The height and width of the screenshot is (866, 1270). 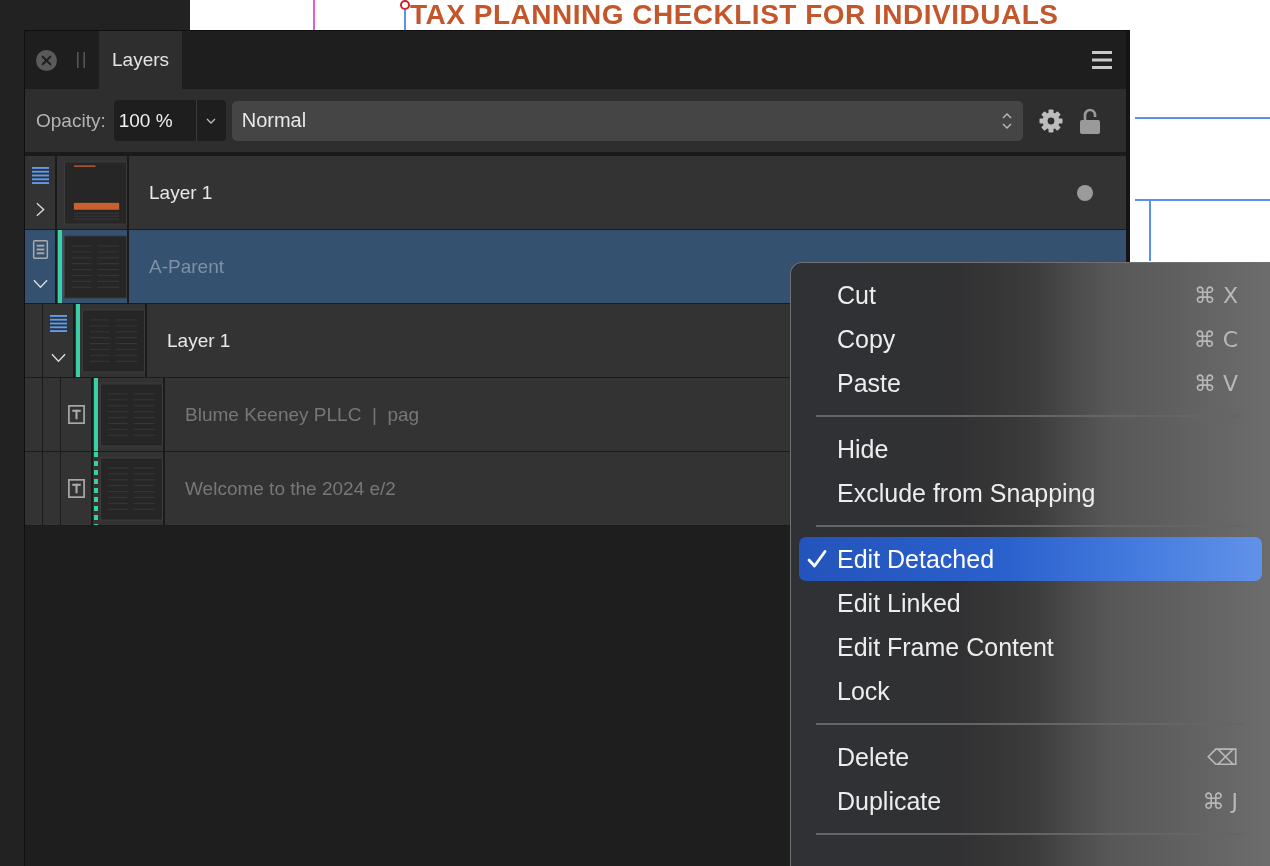 What do you see at coordinates (46, 60) in the screenshot?
I see `close-icon` at bounding box center [46, 60].